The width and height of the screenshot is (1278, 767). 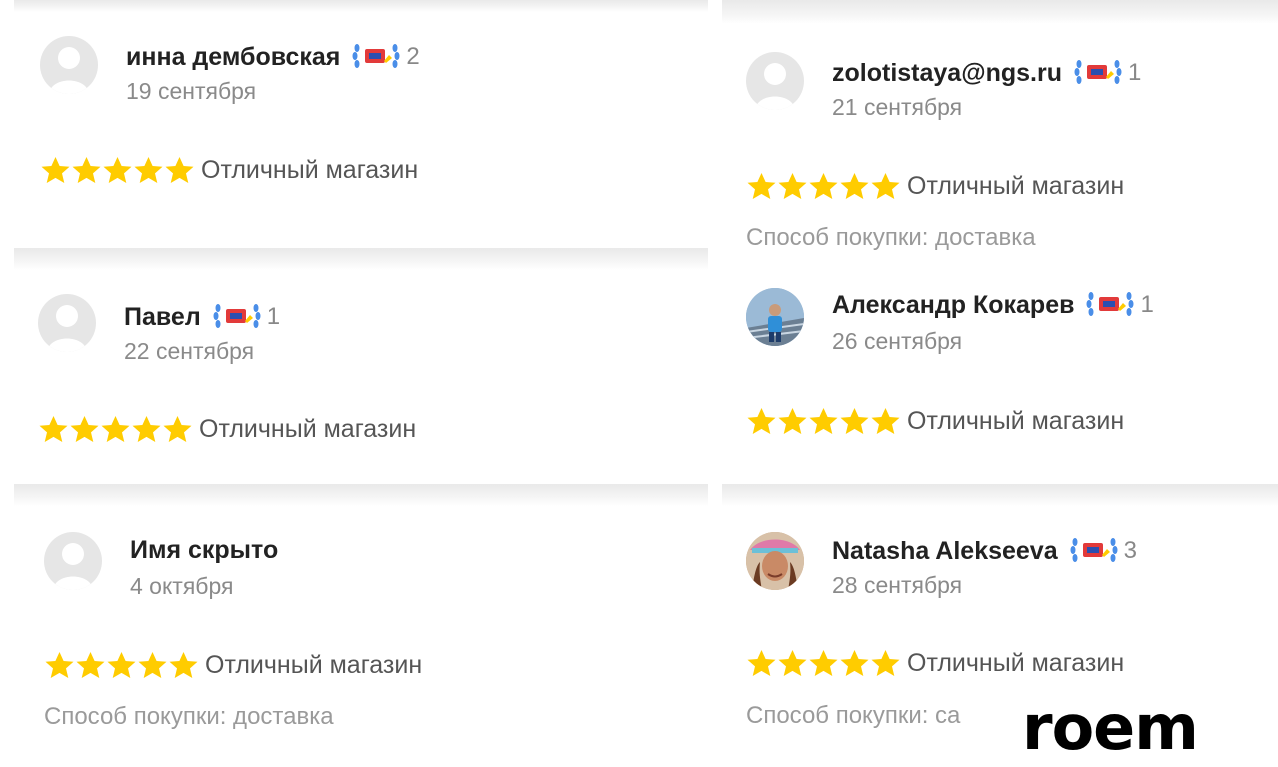 What do you see at coordinates (191, 91) in the screenshot?
I see `review-date: 19 сентября` at bounding box center [191, 91].